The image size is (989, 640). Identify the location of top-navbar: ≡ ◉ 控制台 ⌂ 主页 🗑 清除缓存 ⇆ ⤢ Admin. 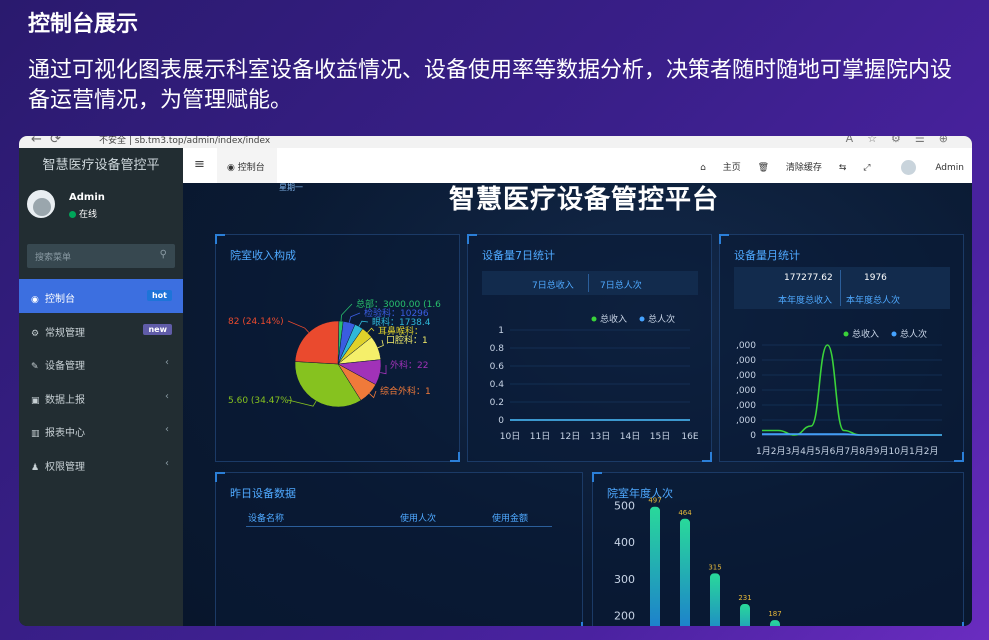
(577, 165).